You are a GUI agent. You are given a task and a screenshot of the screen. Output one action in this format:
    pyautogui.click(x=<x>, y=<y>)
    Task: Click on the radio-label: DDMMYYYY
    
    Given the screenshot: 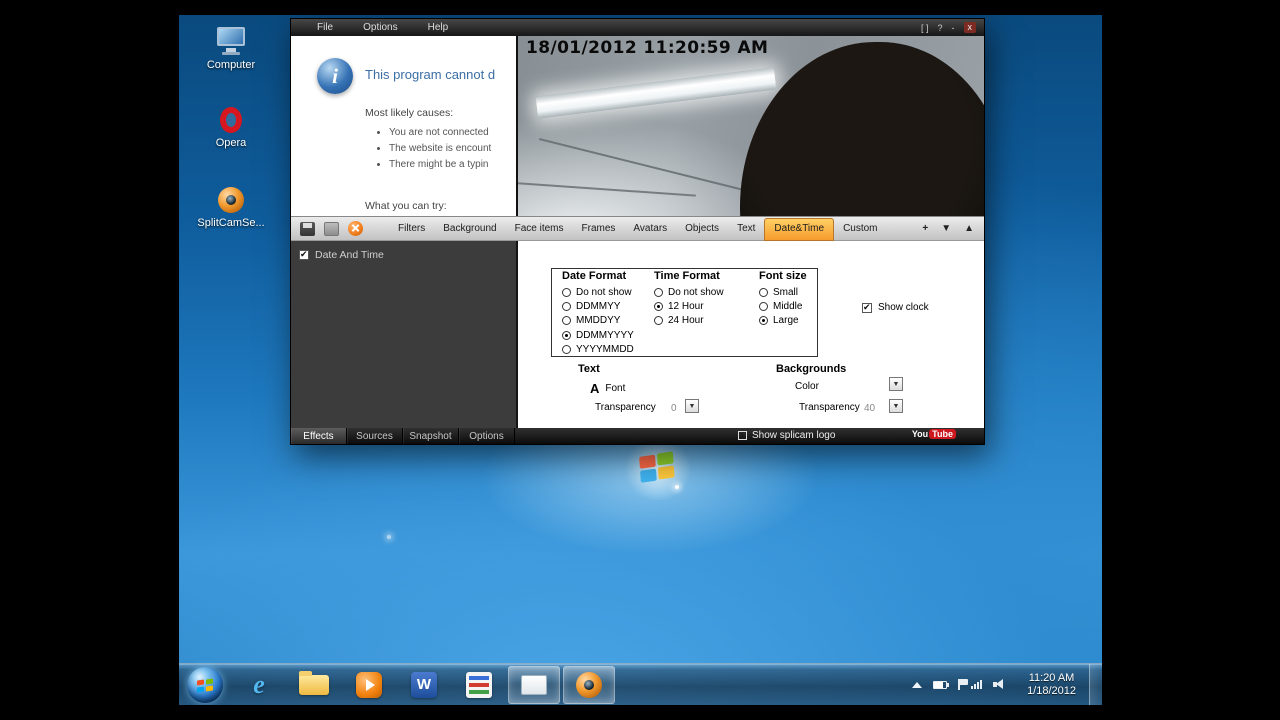 What is the action you would take?
    pyautogui.click(x=605, y=335)
    